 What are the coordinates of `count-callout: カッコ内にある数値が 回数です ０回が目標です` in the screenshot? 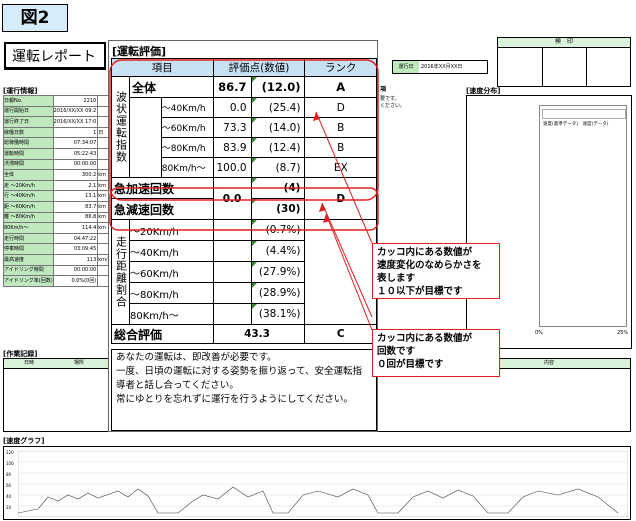 It's located at (436, 353).